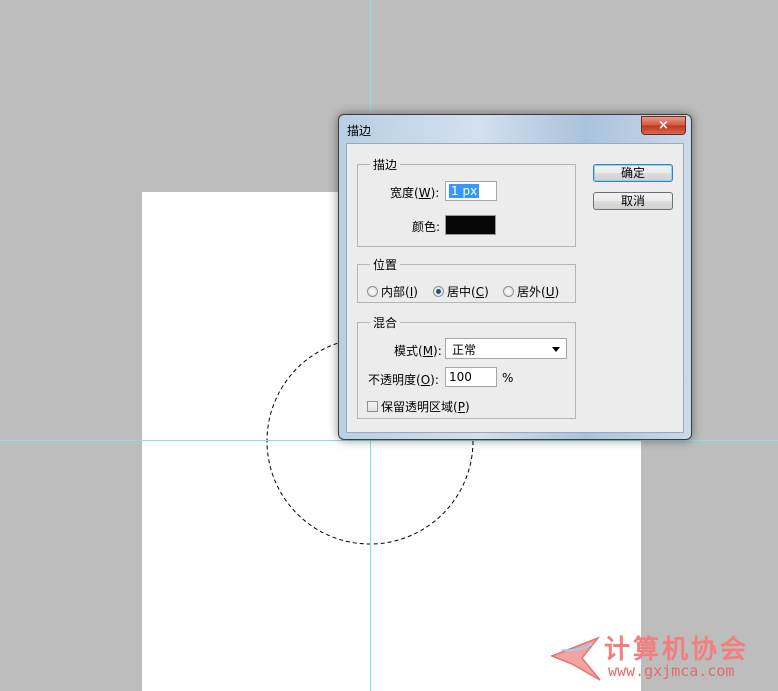  I want to click on stroke-group-legend: 描边, so click(385, 165).